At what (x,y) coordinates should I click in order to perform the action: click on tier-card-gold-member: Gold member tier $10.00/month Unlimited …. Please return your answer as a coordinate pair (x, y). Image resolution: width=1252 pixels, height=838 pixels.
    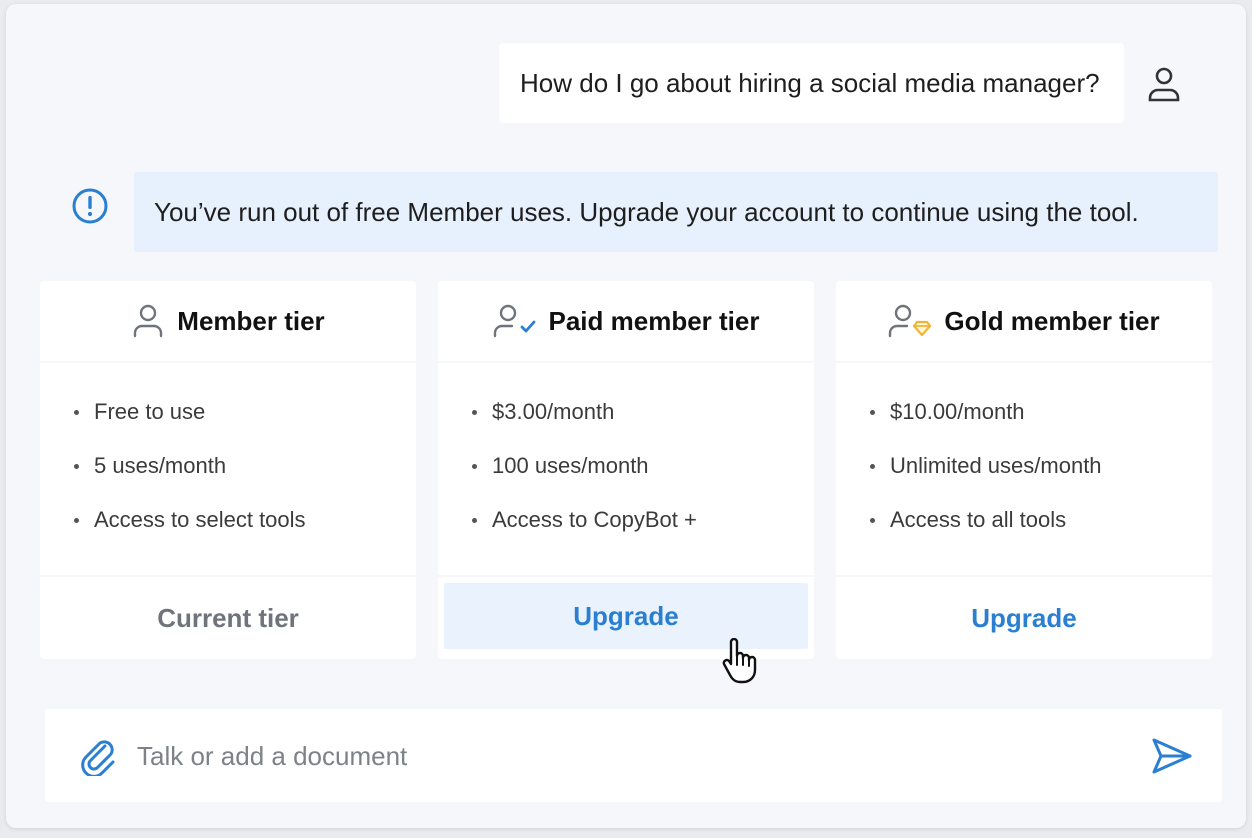
    Looking at the image, I should click on (1024, 470).